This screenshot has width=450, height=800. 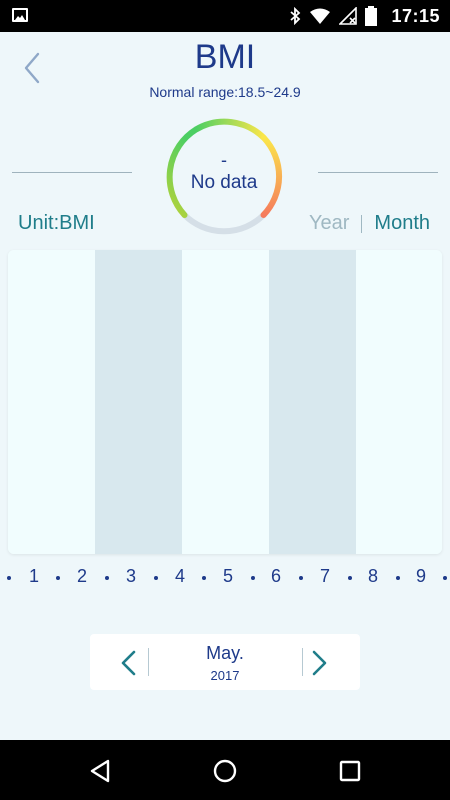 I want to click on next-period-button, so click(x=319, y=663).